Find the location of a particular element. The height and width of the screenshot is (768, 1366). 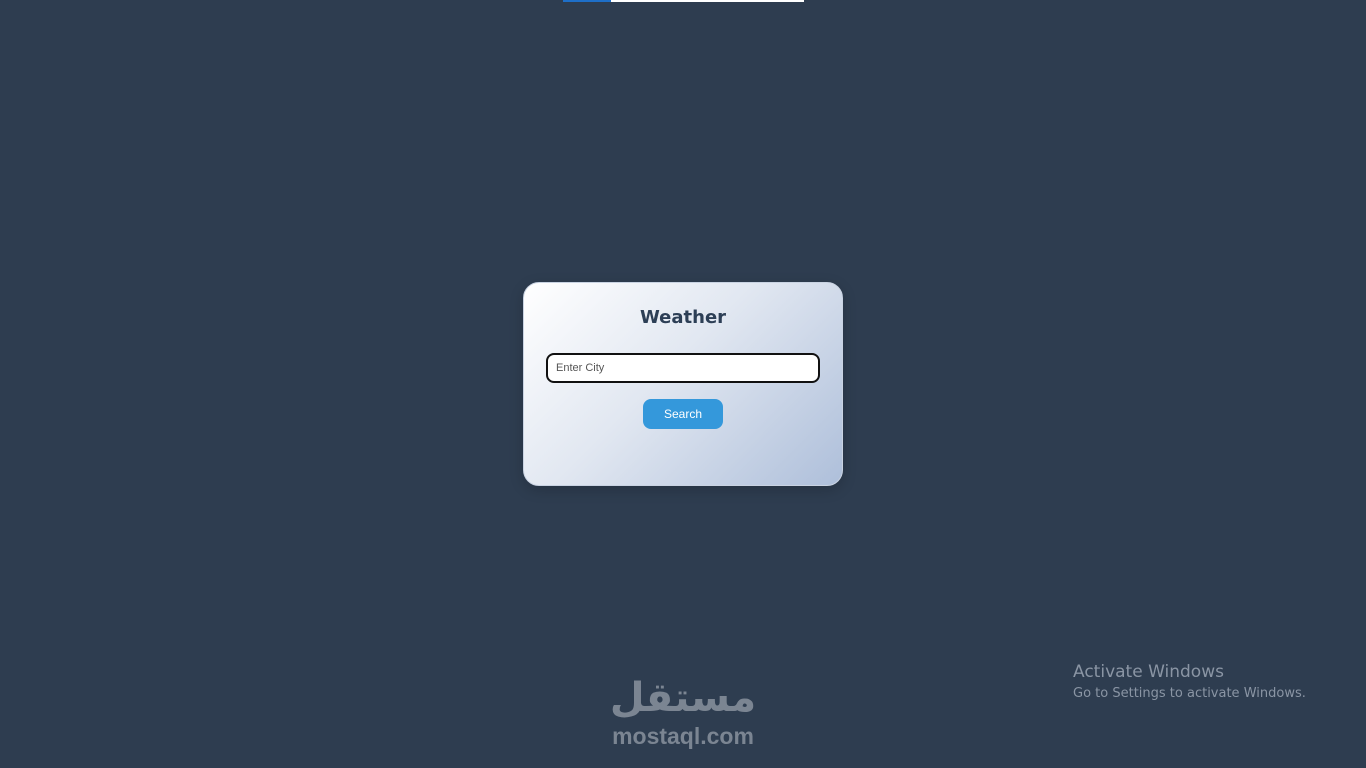

weather-title: Weather is located at coordinates (683, 317).